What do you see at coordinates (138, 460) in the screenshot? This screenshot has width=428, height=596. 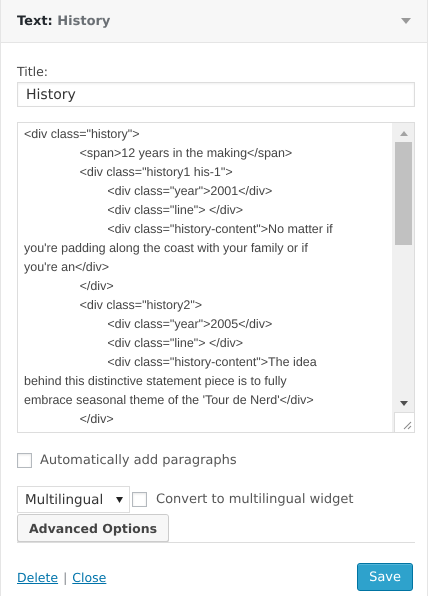 I see `checkbox-label: Automatically add paragraphs` at bounding box center [138, 460].